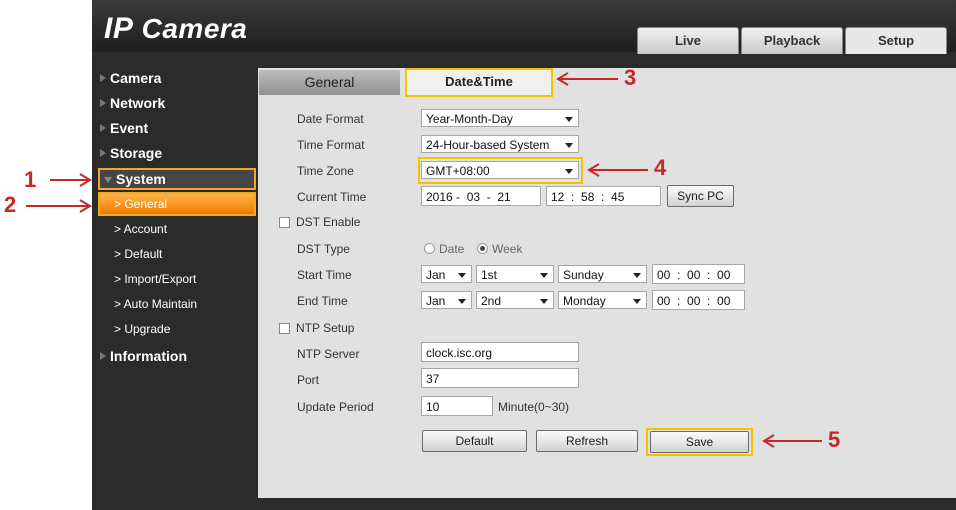  What do you see at coordinates (587, 79) in the screenshot?
I see `arrow-3-icon` at bounding box center [587, 79].